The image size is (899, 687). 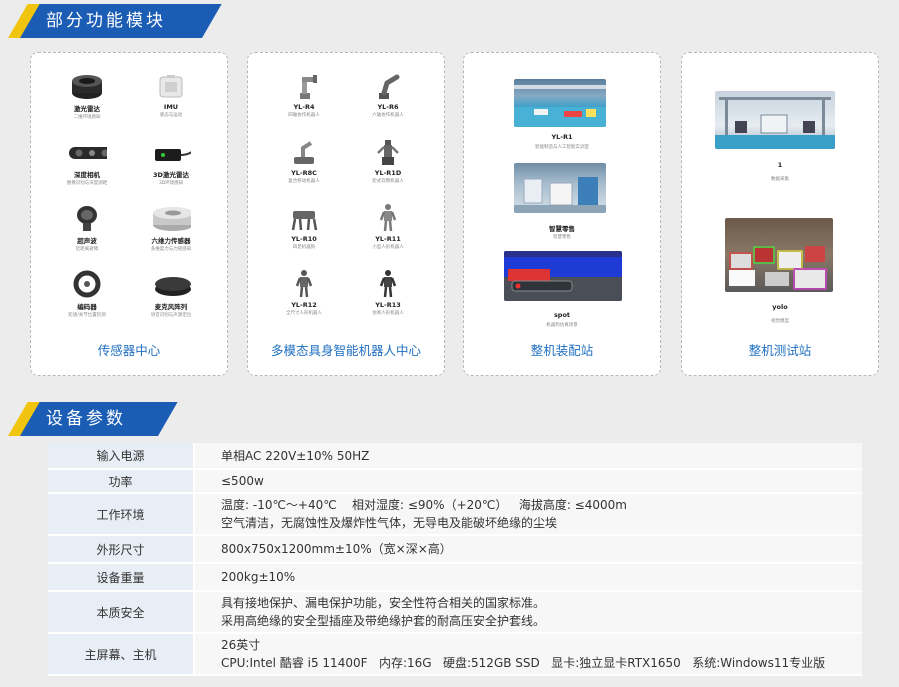 What do you see at coordinates (560, 188) in the screenshot?
I see `retail-photo` at bounding box center [560, 188].